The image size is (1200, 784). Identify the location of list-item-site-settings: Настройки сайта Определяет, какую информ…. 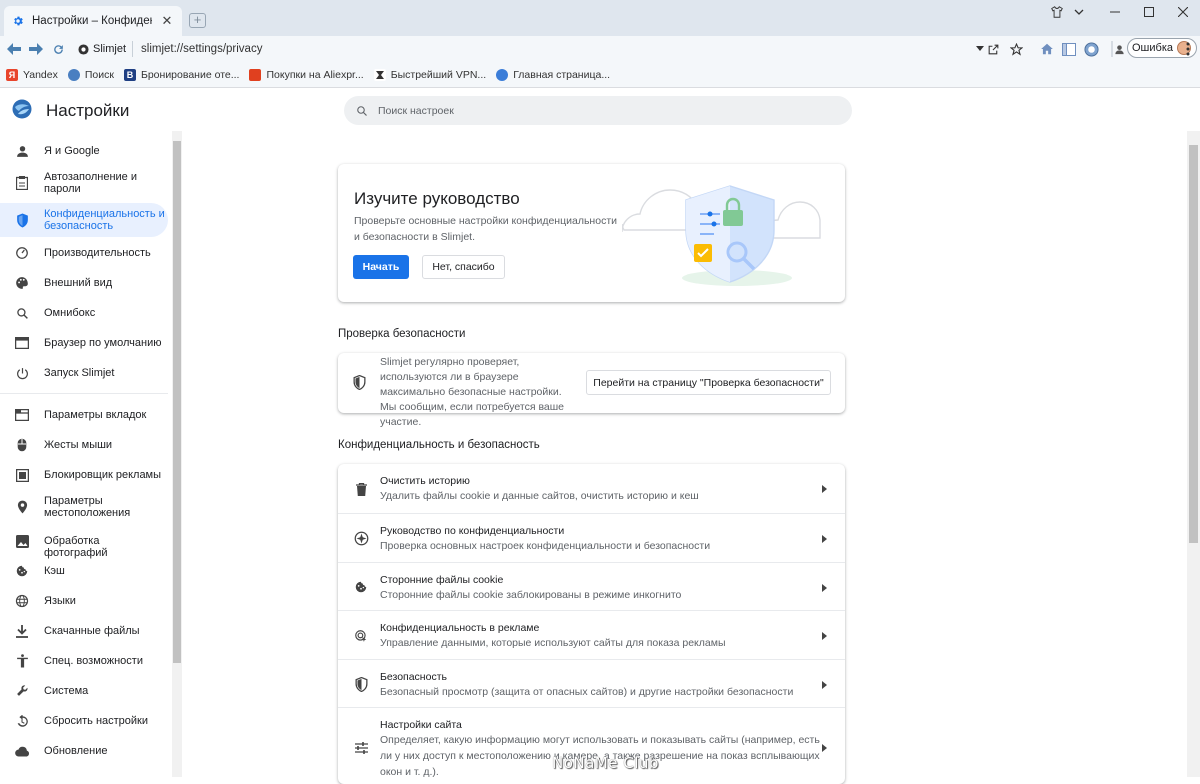
(591, 745).